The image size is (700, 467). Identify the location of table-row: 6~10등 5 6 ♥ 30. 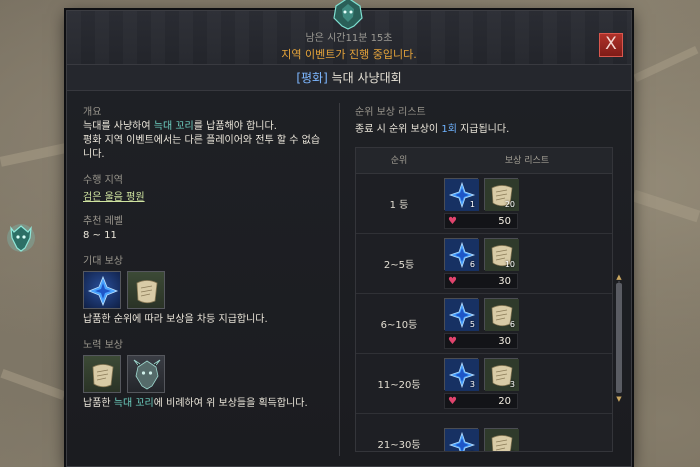
(484, 324).